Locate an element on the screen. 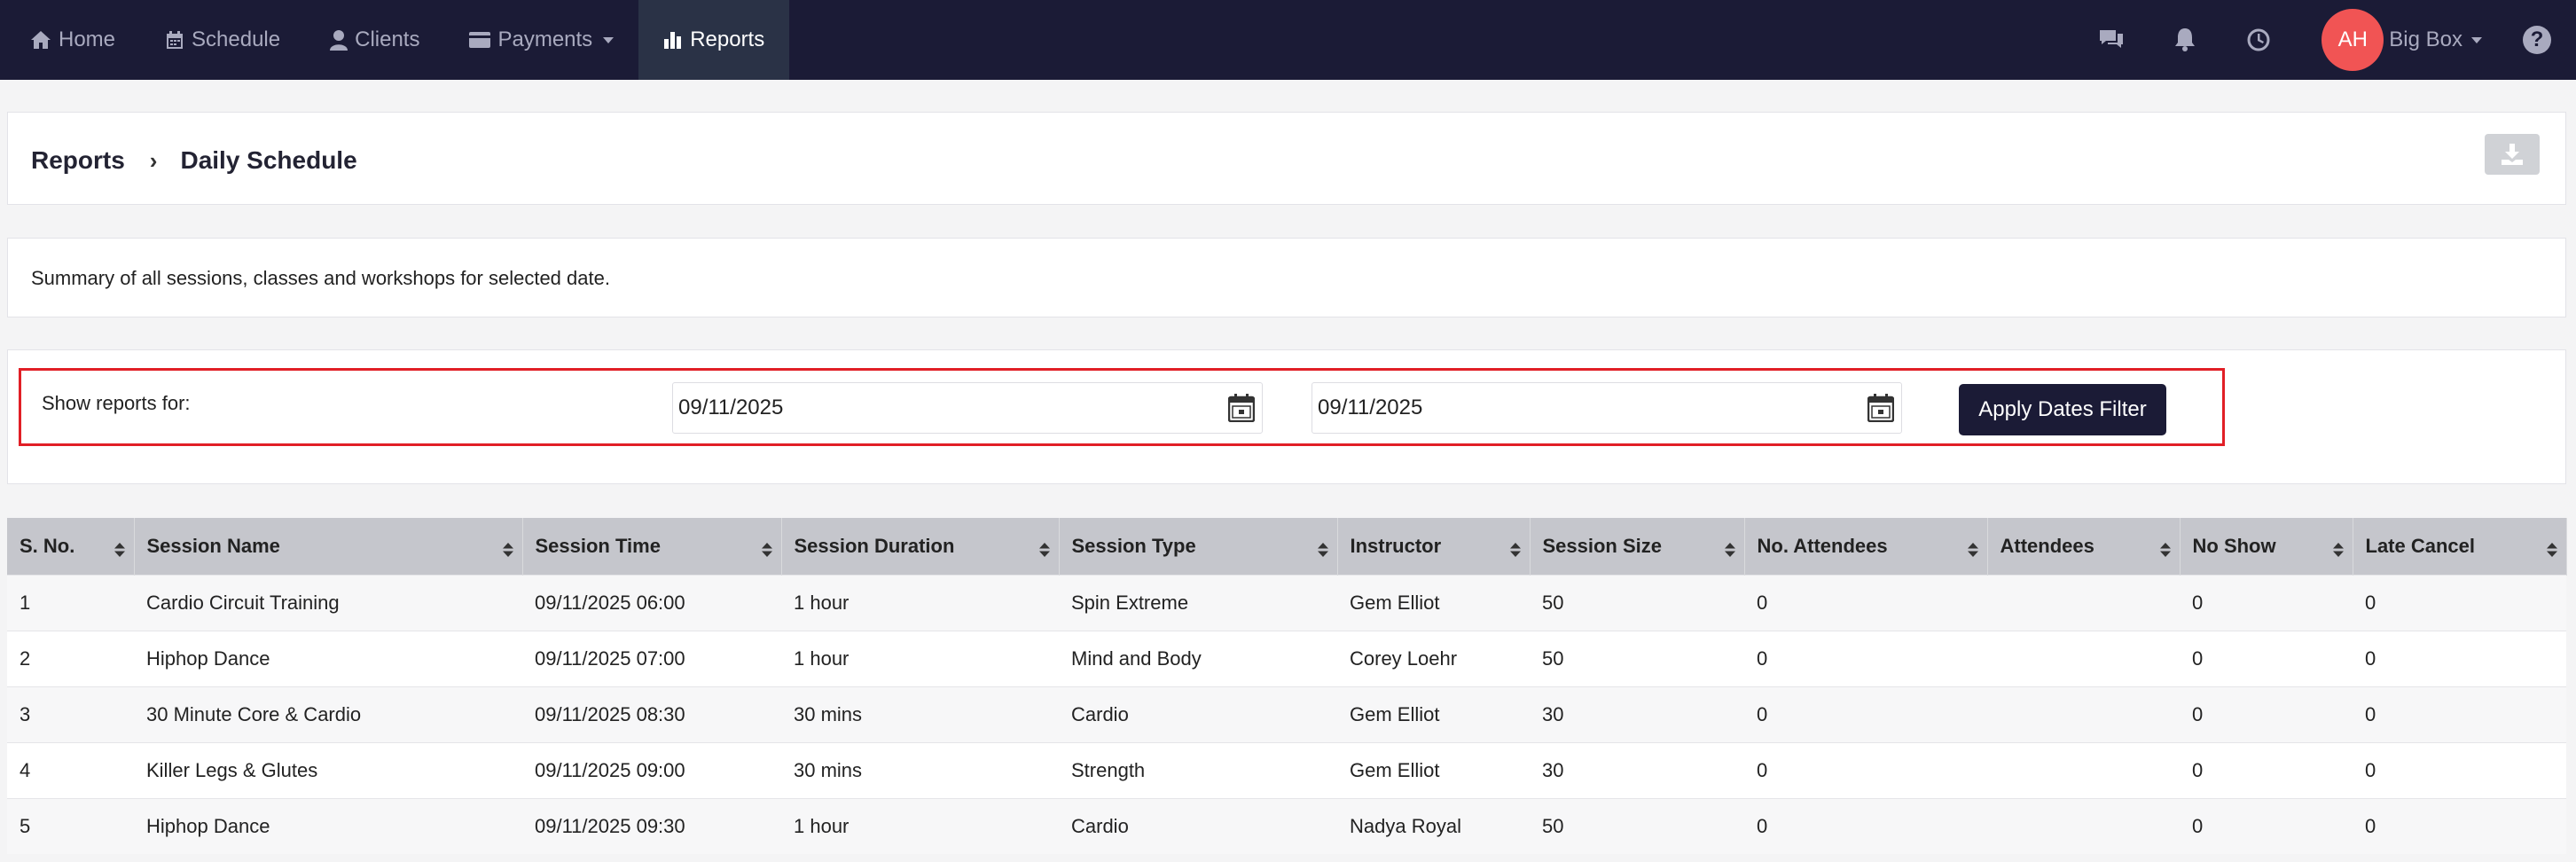 The height and width of the screenshot is (862, 2576). column-header-label: Session Duration is located at coordinates (874, 545).